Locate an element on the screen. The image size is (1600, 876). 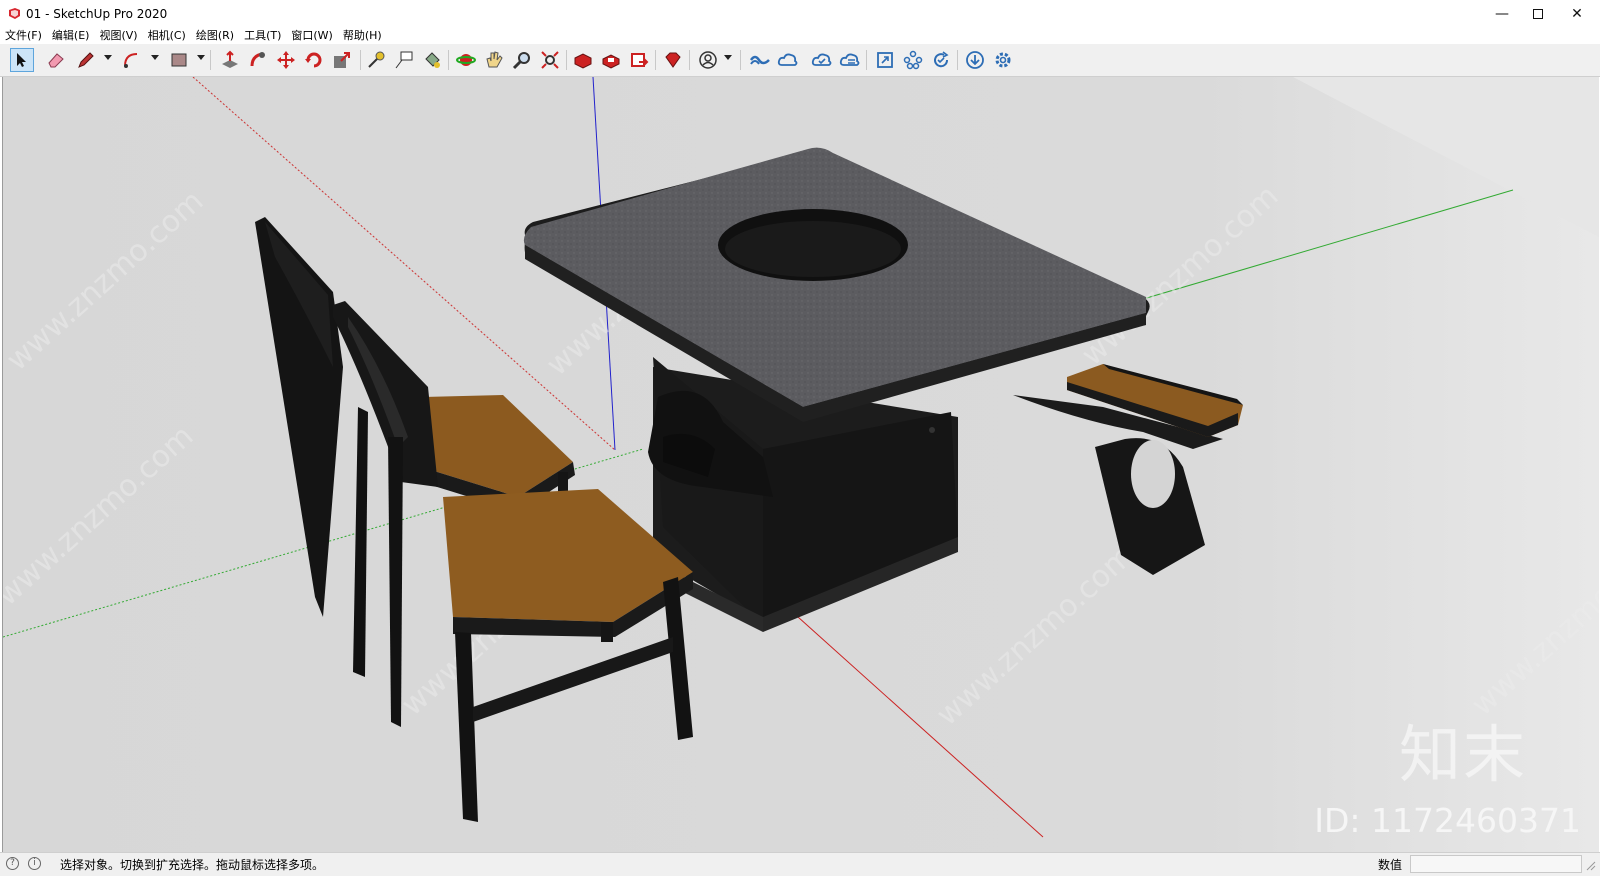
line-tool-button is located at coordinates (86, 60).